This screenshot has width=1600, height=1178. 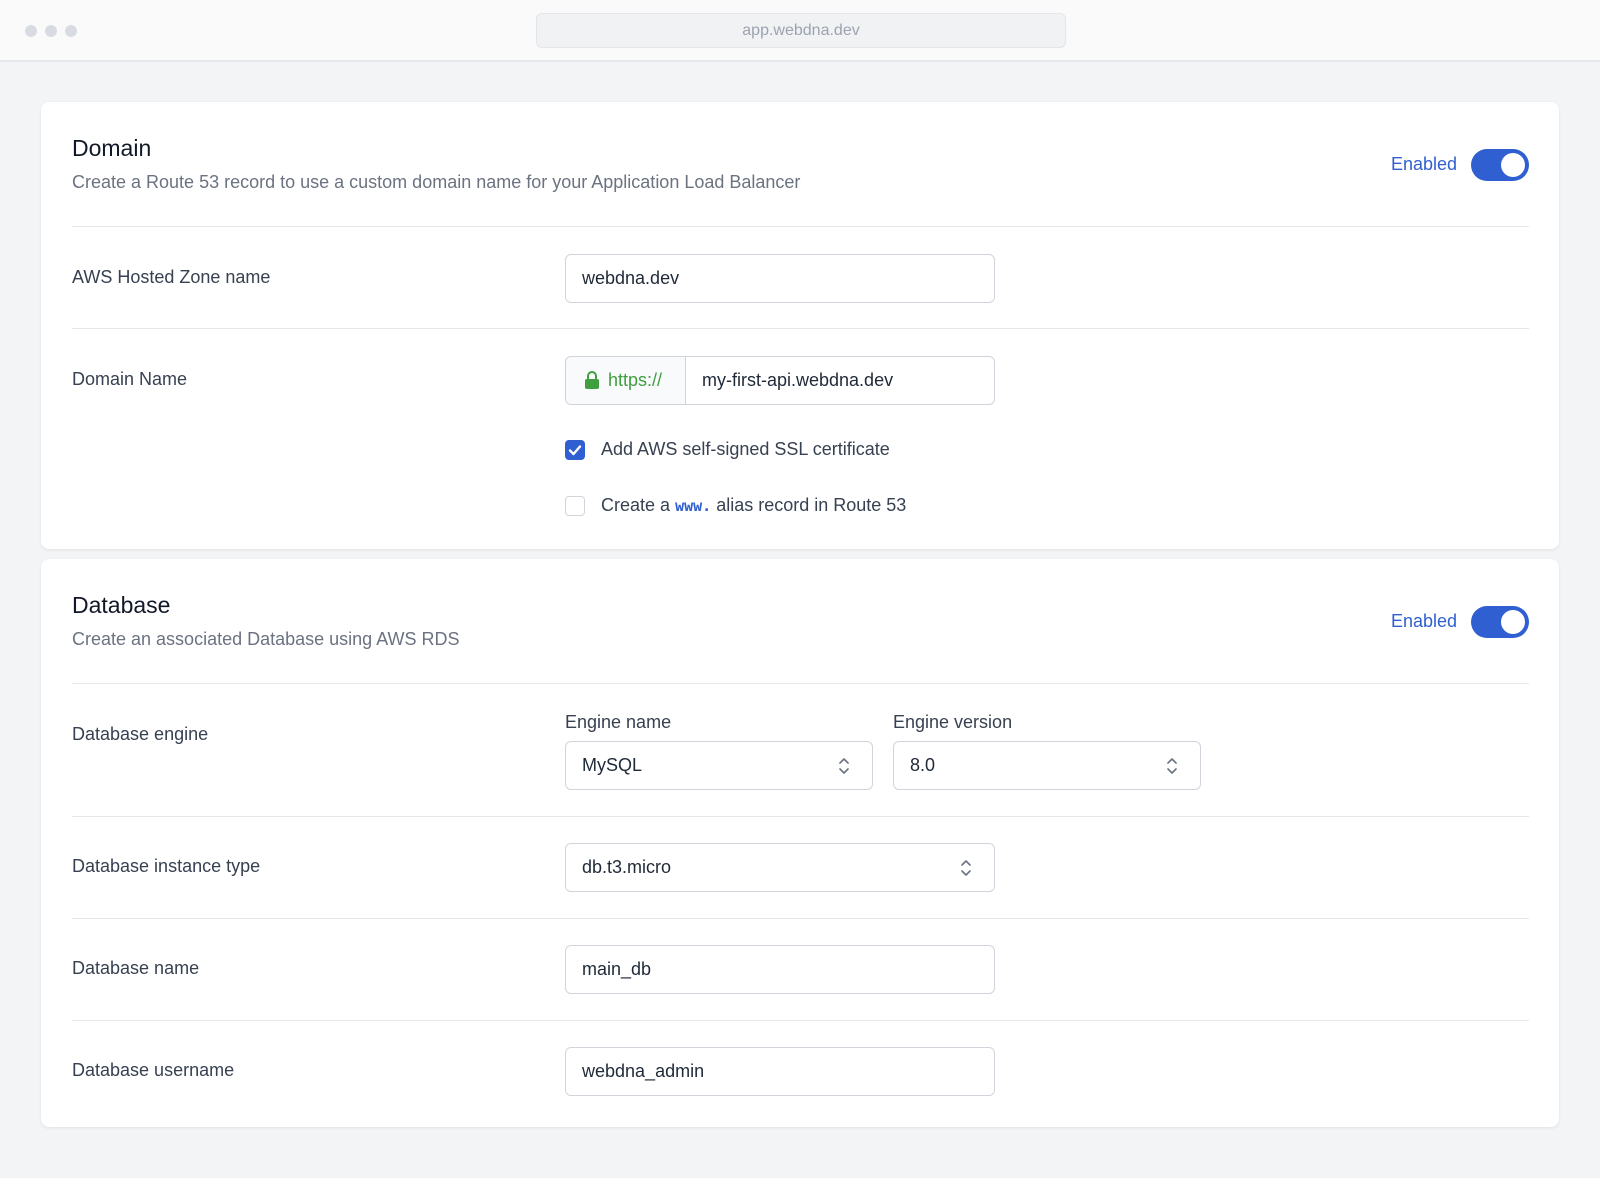 What do you see at coordinates (575, 506) in the screenshot?
I see `www-alias-checkbox` at bounding box center [575, 506].